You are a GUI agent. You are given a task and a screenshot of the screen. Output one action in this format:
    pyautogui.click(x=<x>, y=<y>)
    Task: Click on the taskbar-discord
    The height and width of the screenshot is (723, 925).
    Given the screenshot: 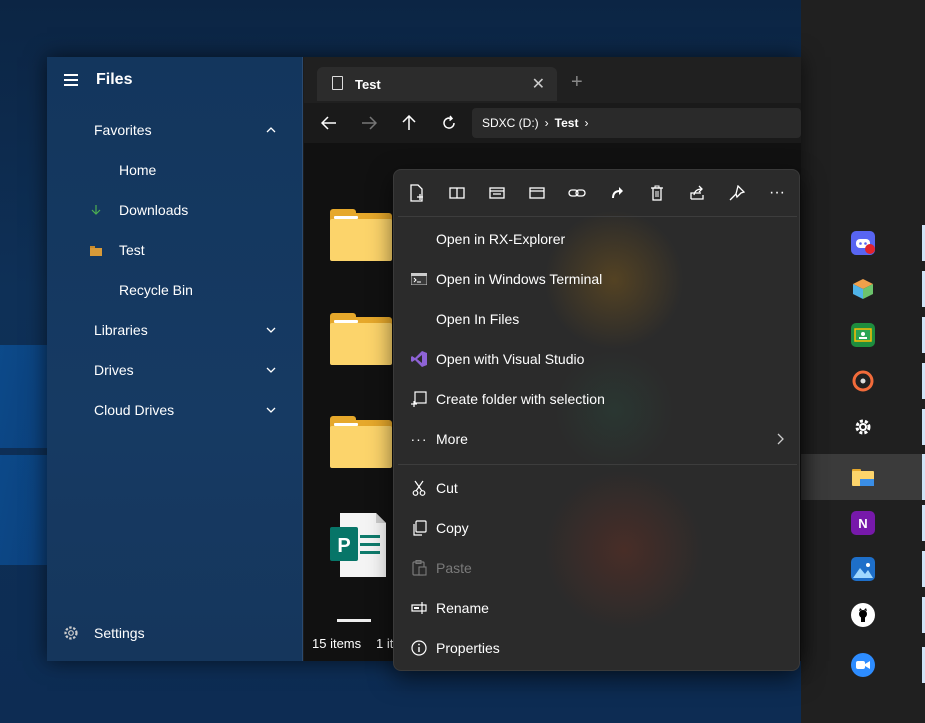 What is the action you would take?
    pyautogui.click(x=863, y=243)
    